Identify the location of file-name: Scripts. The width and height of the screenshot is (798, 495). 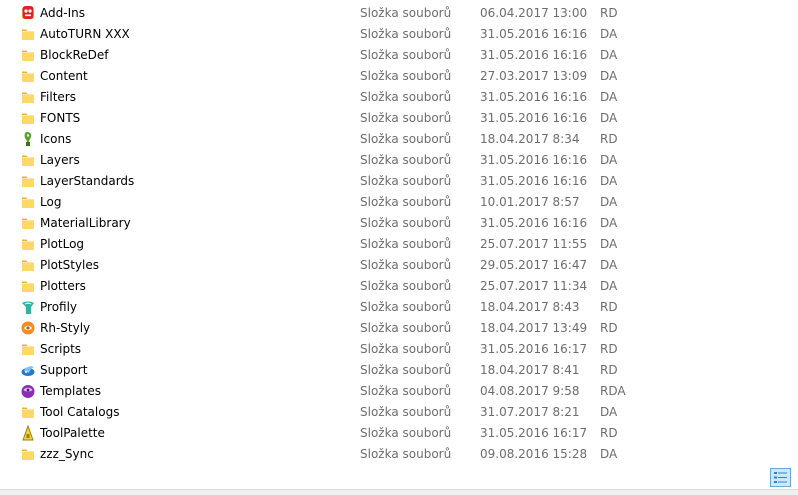
(61, 349).